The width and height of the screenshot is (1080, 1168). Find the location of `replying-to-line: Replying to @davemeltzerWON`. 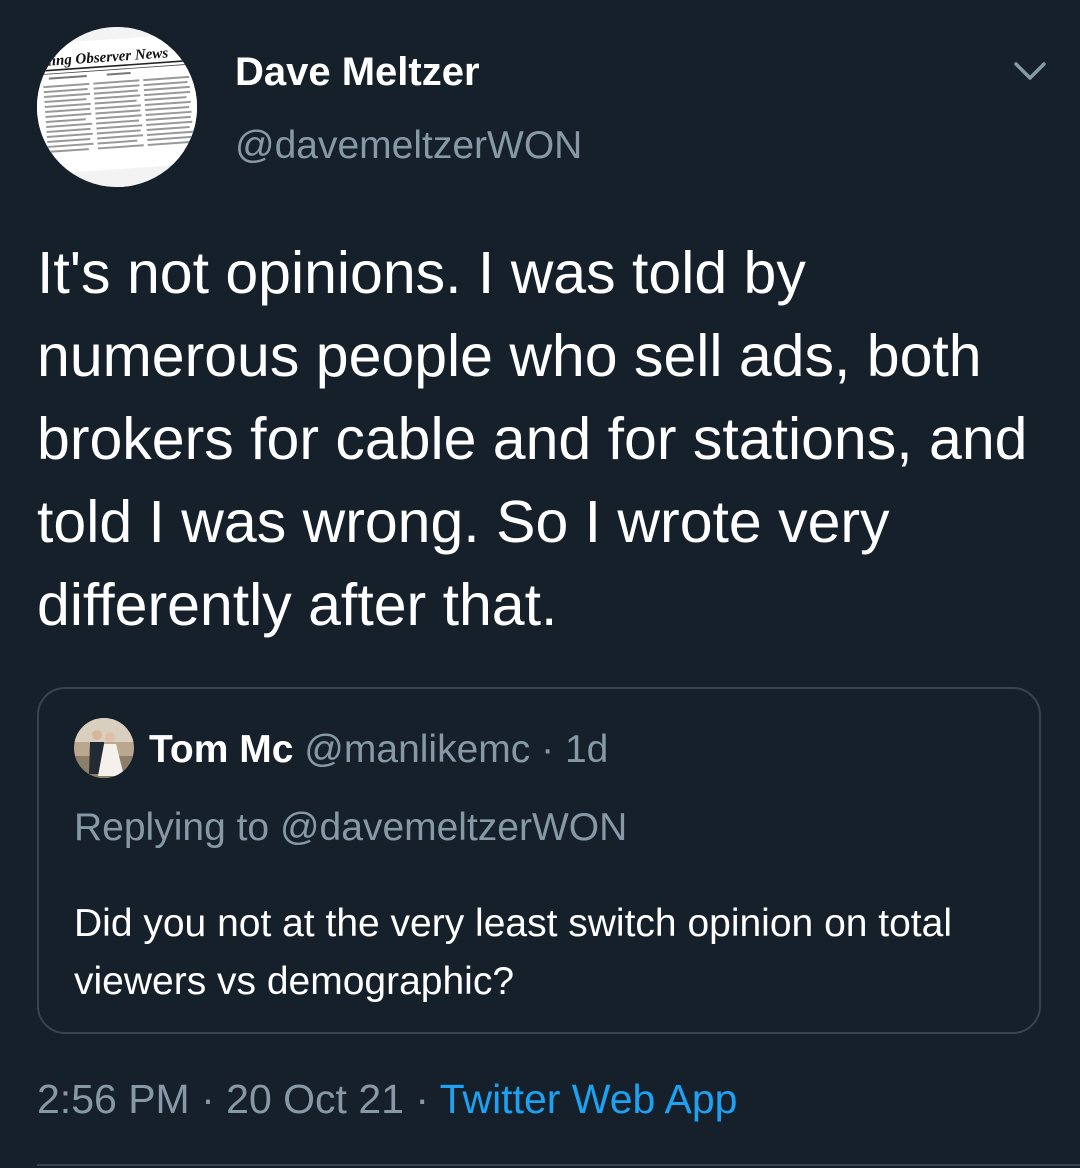

replying-to-line: Replying to @davemeltzerWON is located at coordinates (350, 828).